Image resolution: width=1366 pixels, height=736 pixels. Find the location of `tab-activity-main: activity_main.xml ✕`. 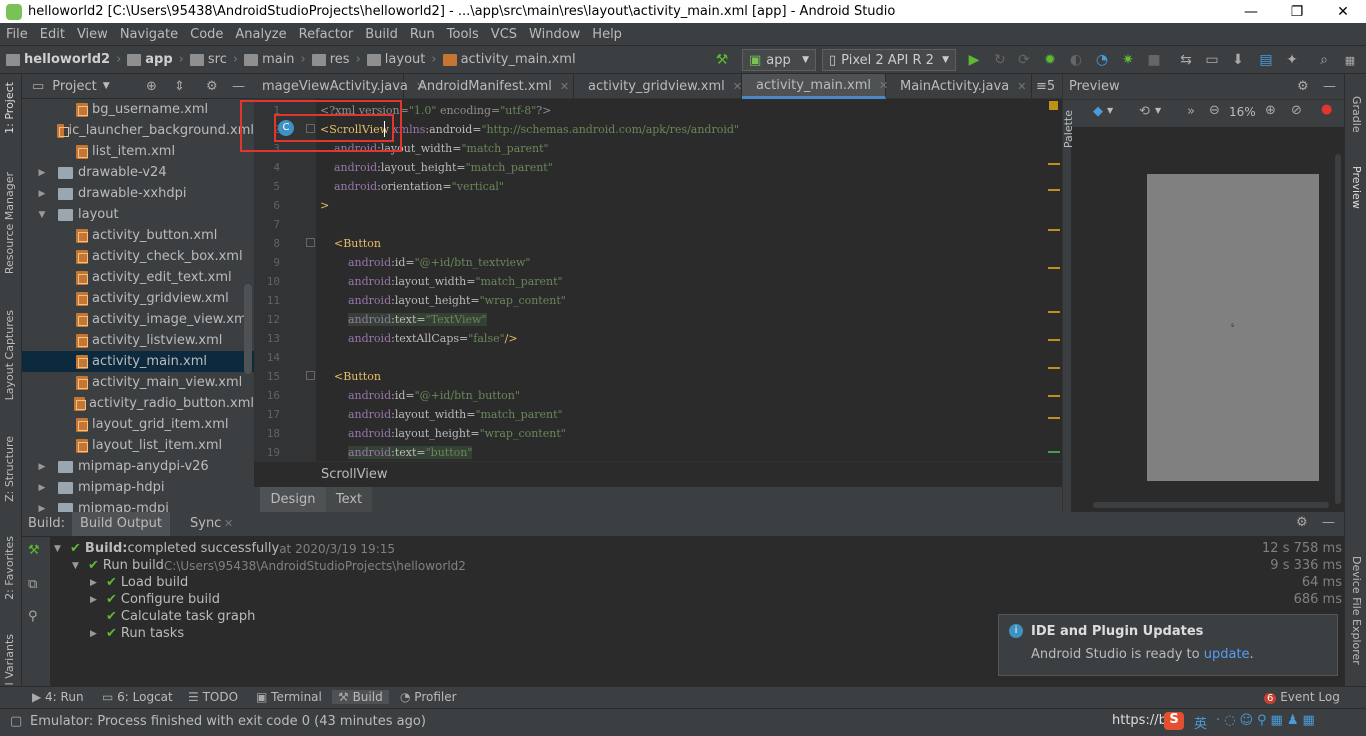

tab-activity-main: activity_main.xml ✕ is located at coordinates (815, 86).